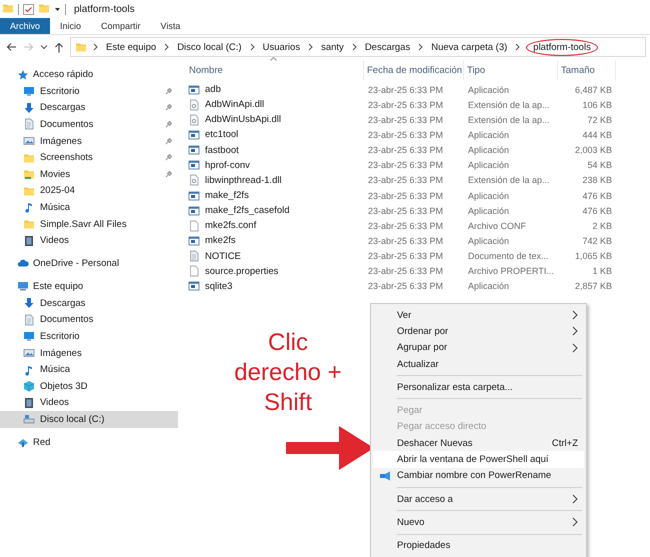  What do you see at coordinates (11, 47) in the screenshot?
I see `back-arrow-icon` at bounding box center [11, 47].